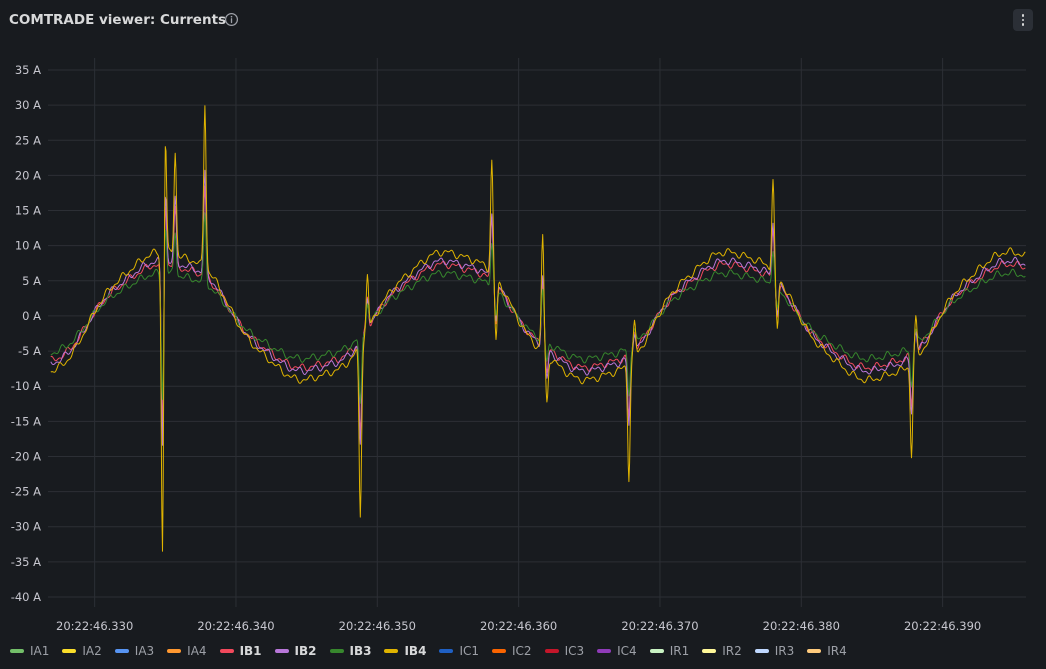 The height and width of the screenshot is (669, 1046). What do you see at coordinates (29, 351) in the screenshot?
I see `y-tick-label: -5 A` at bounding box center [29, 351].